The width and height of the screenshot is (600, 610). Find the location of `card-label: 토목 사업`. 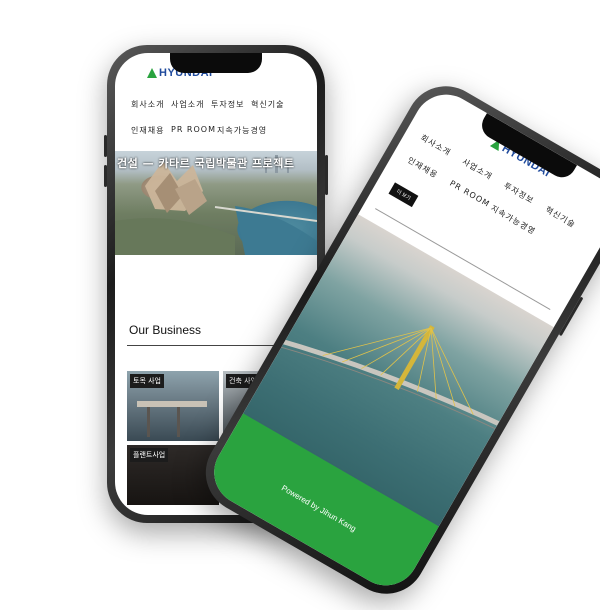

card-label: 토목 사업 is located at coordinates (147, 381).